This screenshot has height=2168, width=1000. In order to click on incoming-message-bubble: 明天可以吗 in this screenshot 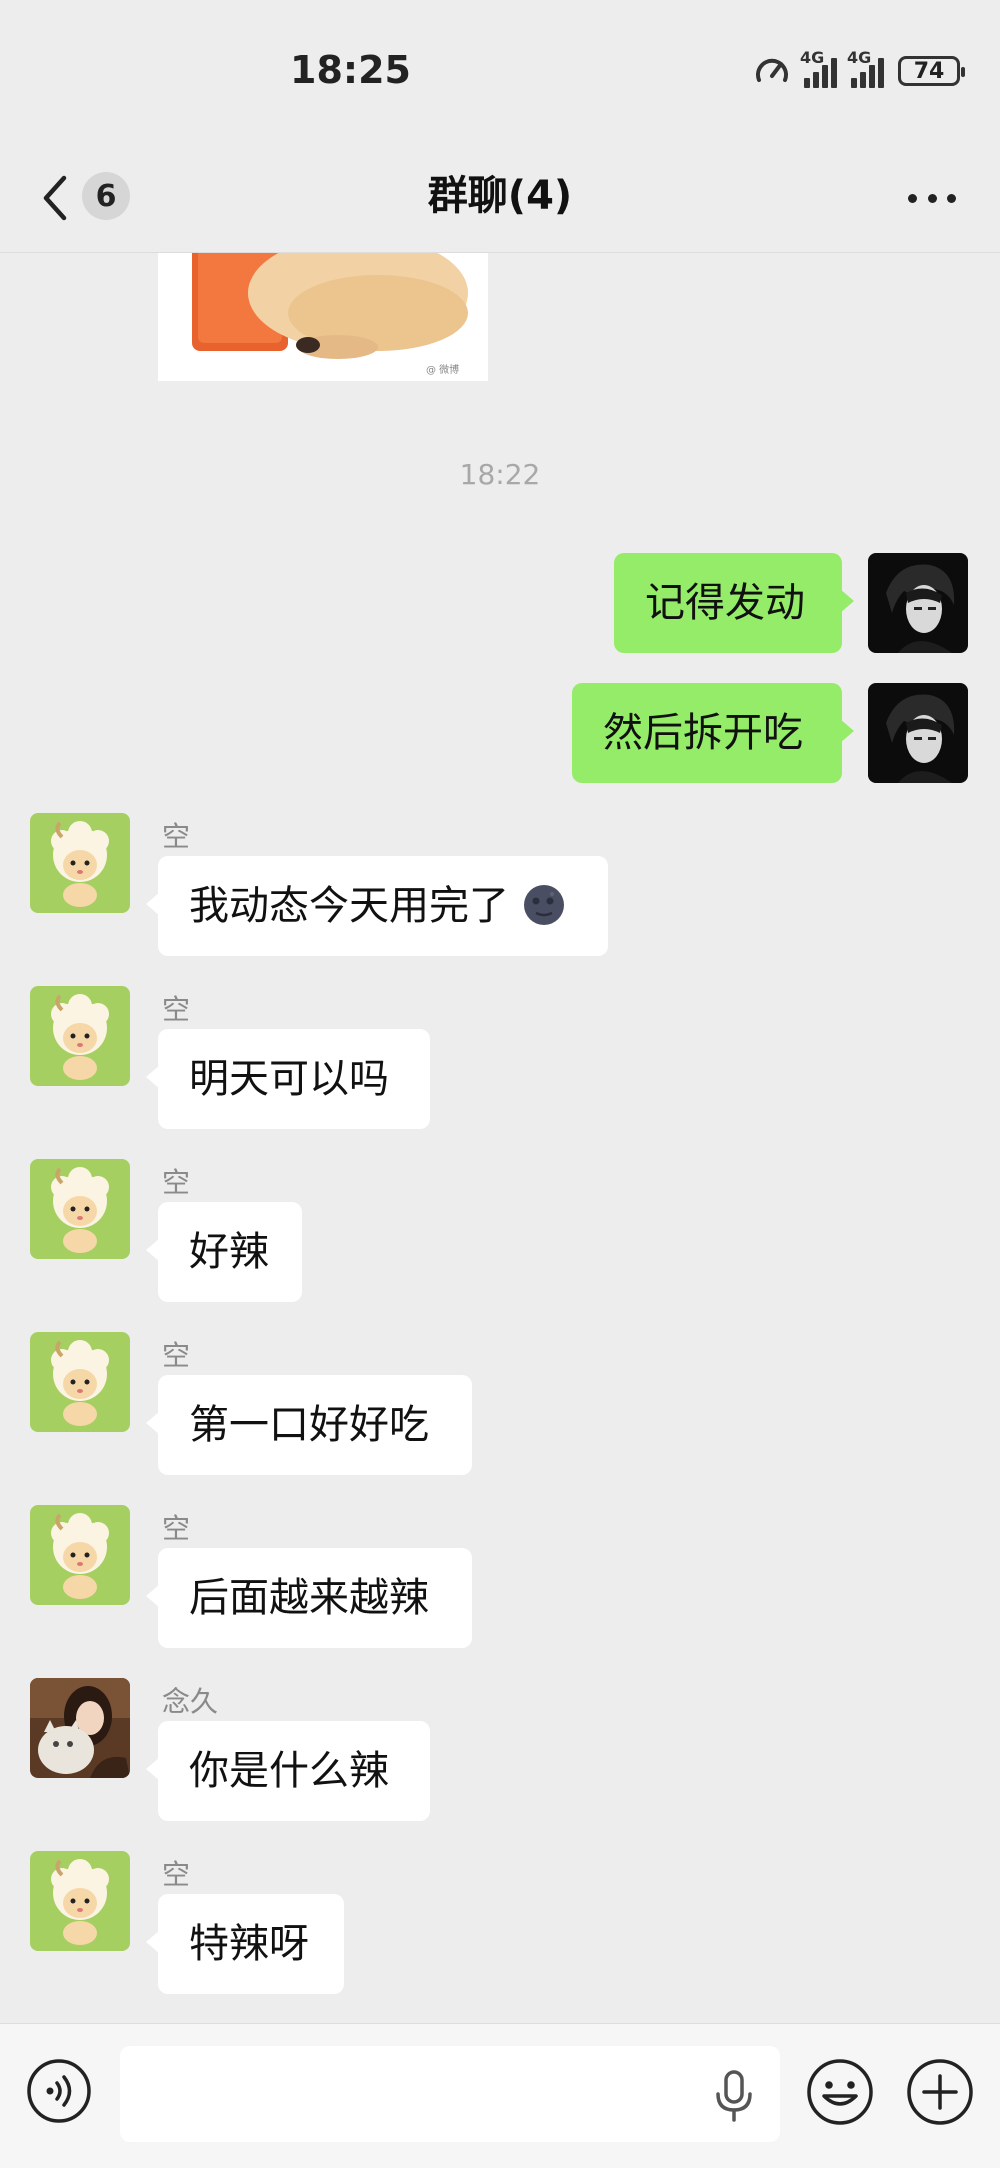, I will do `click(288, 1079)`.